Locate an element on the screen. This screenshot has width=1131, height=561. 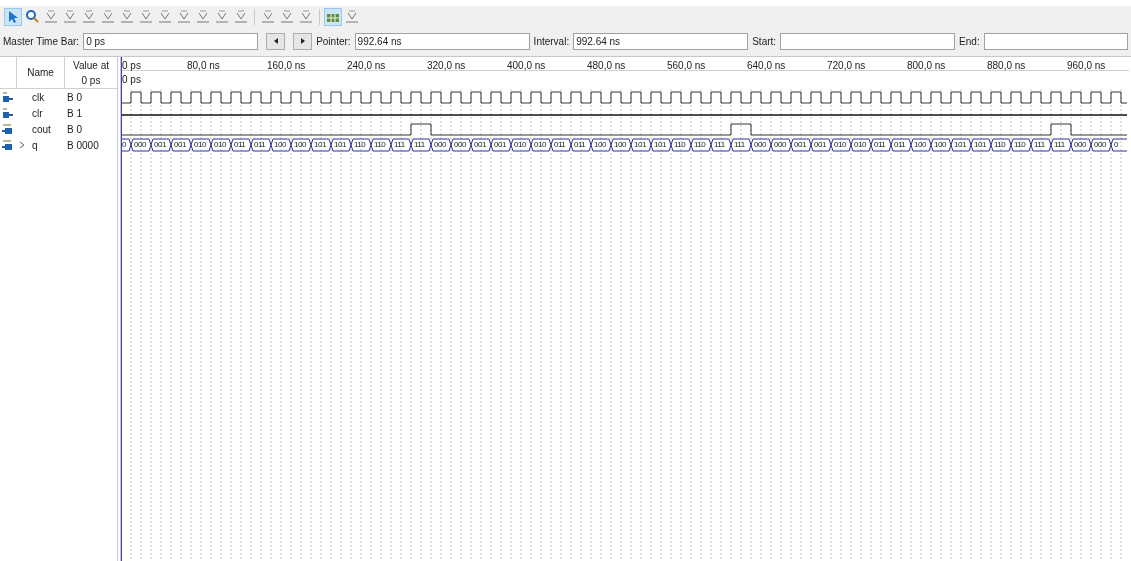
time-tick-label: 80,0 ns is located at coordinates (203, 66).